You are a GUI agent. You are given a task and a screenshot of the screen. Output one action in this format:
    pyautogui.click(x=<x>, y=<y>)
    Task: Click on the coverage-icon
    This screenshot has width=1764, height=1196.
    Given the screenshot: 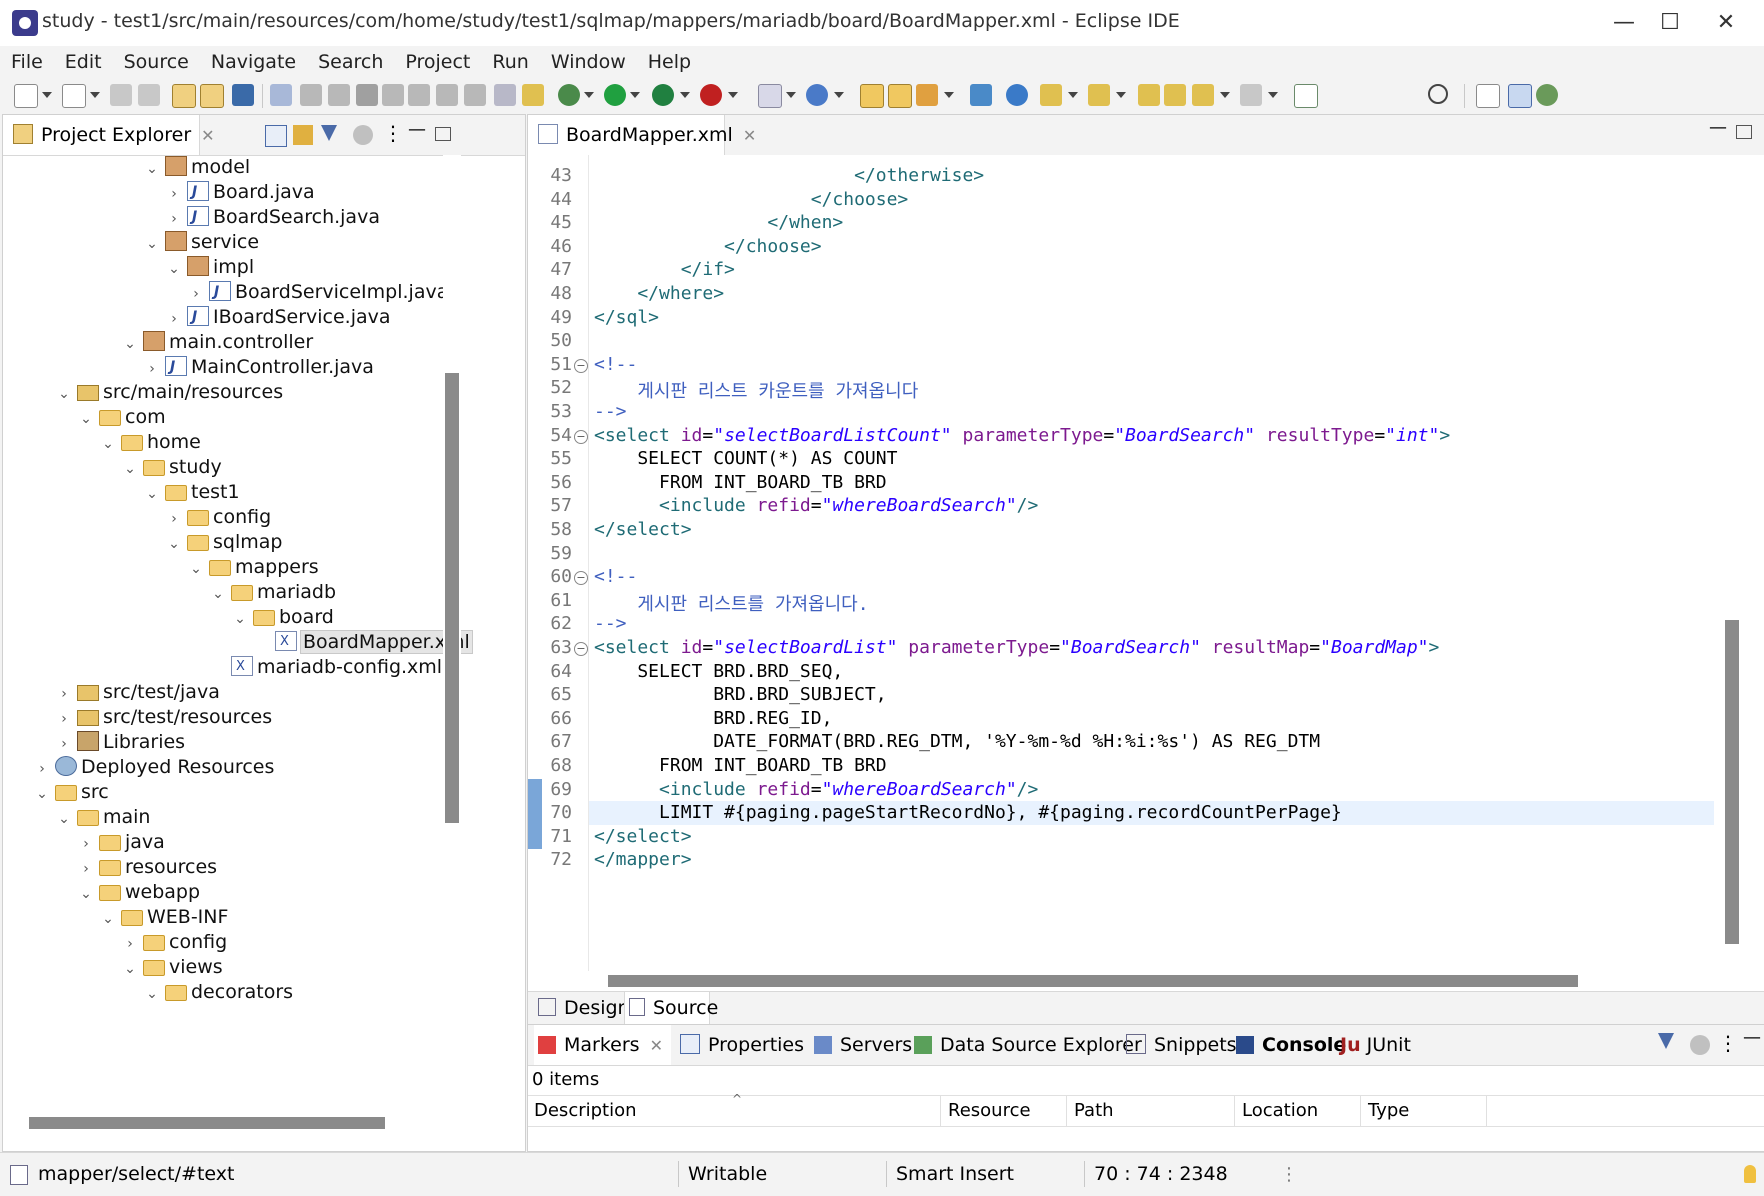 What is the action you would take?
    pyautogui.click(x=663, y=95)
    